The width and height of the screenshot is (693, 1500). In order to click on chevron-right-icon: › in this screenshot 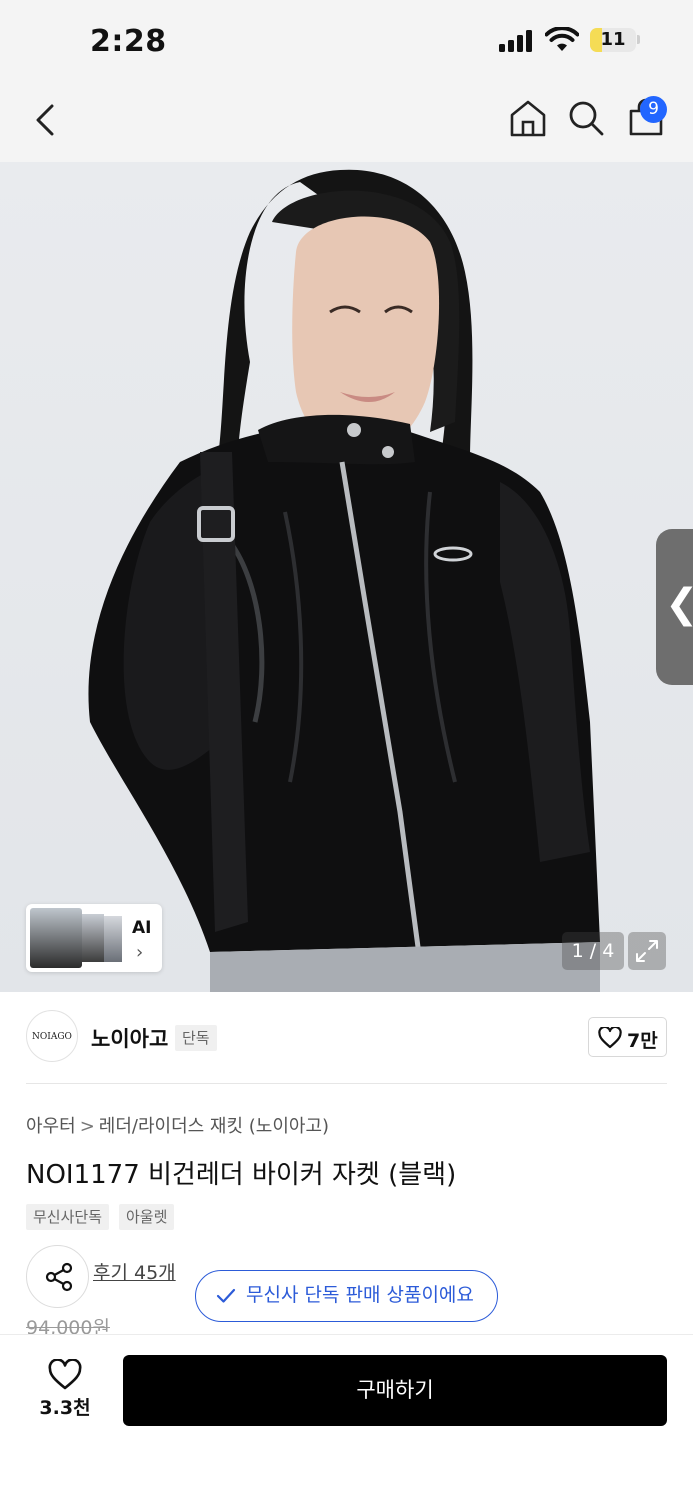, I will do `click(140, 952)`.